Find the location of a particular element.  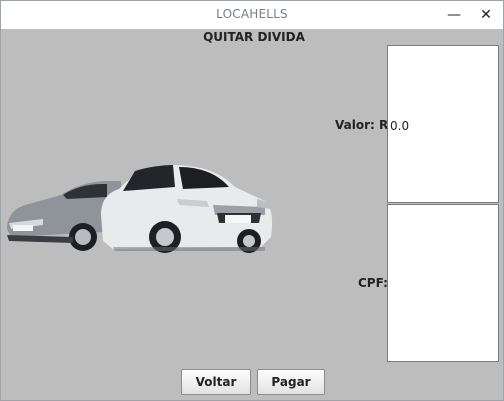

cars-image is located at coordinates (140, 209).